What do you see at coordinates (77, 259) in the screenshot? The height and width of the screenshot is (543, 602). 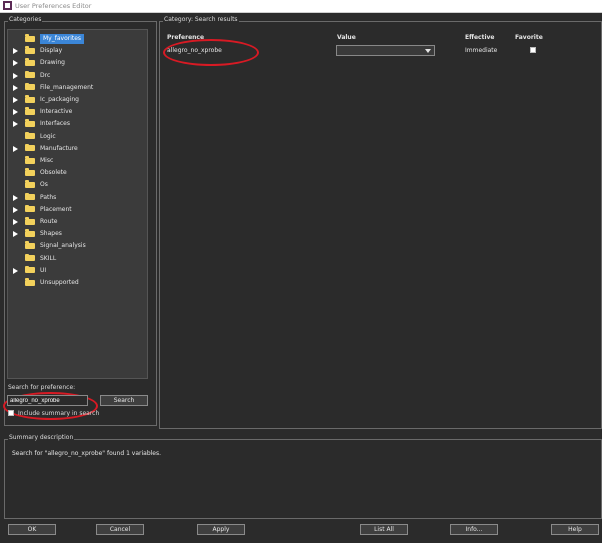 I see `tree-item-skill: SKILL` at bounding box center [77, 259].